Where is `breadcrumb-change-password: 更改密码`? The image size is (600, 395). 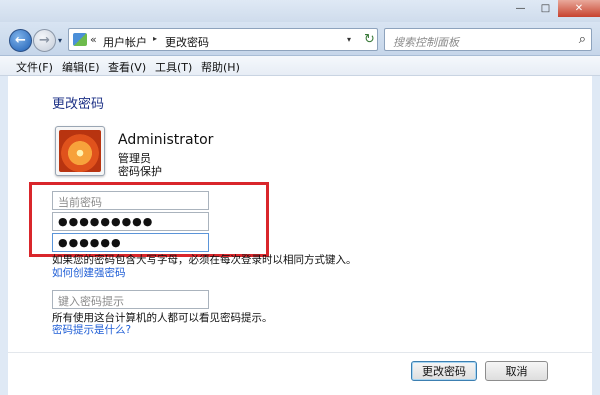 breadcrumb-change-password: 更改密码 is located at coordinates (187, 42).